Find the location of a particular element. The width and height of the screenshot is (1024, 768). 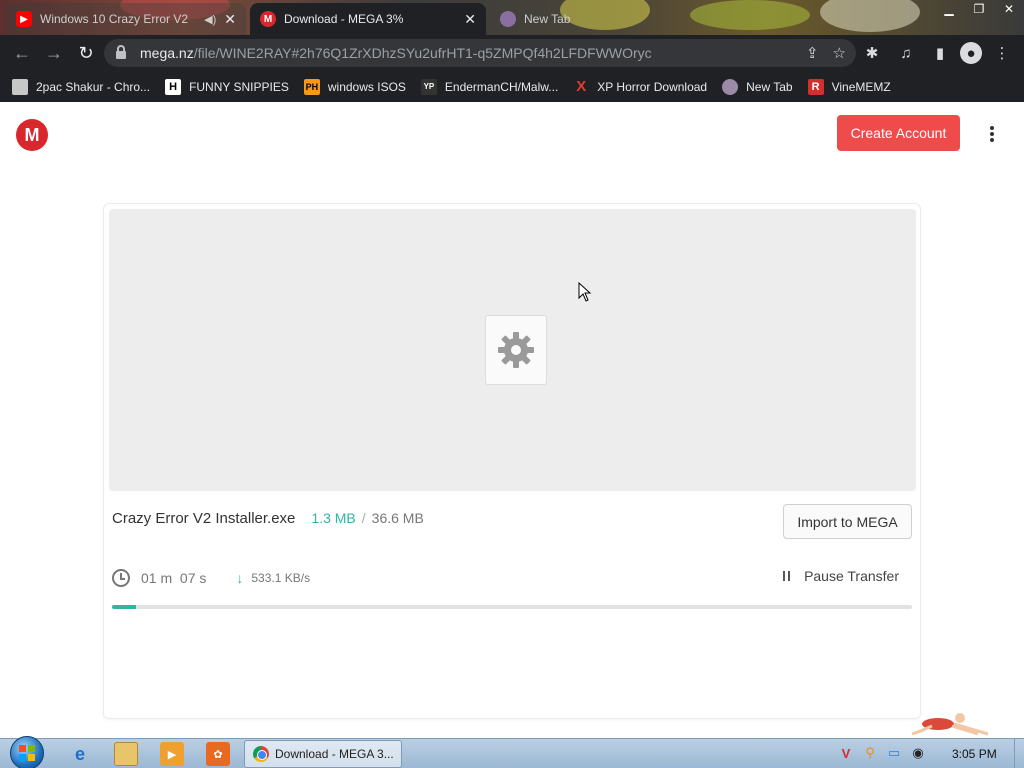

bookmark-item: PH windows ISOS is located at coordinates (354, 86).